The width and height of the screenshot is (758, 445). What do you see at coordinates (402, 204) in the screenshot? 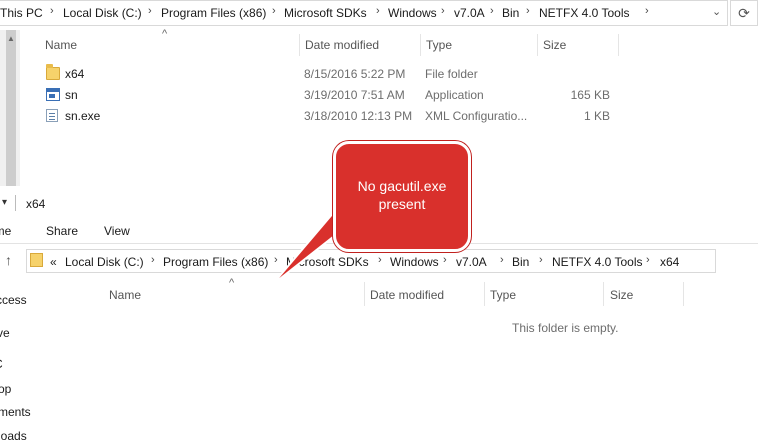
I see `callout-line-2: present` at bounding box center [402, 204].